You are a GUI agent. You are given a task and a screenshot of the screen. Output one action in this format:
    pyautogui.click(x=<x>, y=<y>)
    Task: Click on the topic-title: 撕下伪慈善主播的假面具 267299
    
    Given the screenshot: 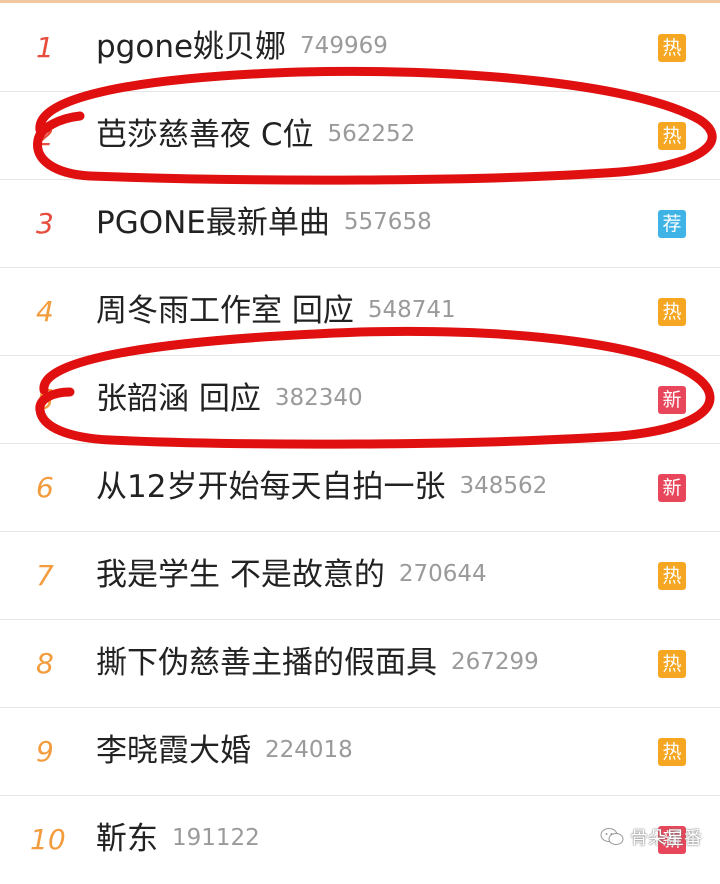 What is the action you would take?
    pyautogui.click(x=317, y=663)
    